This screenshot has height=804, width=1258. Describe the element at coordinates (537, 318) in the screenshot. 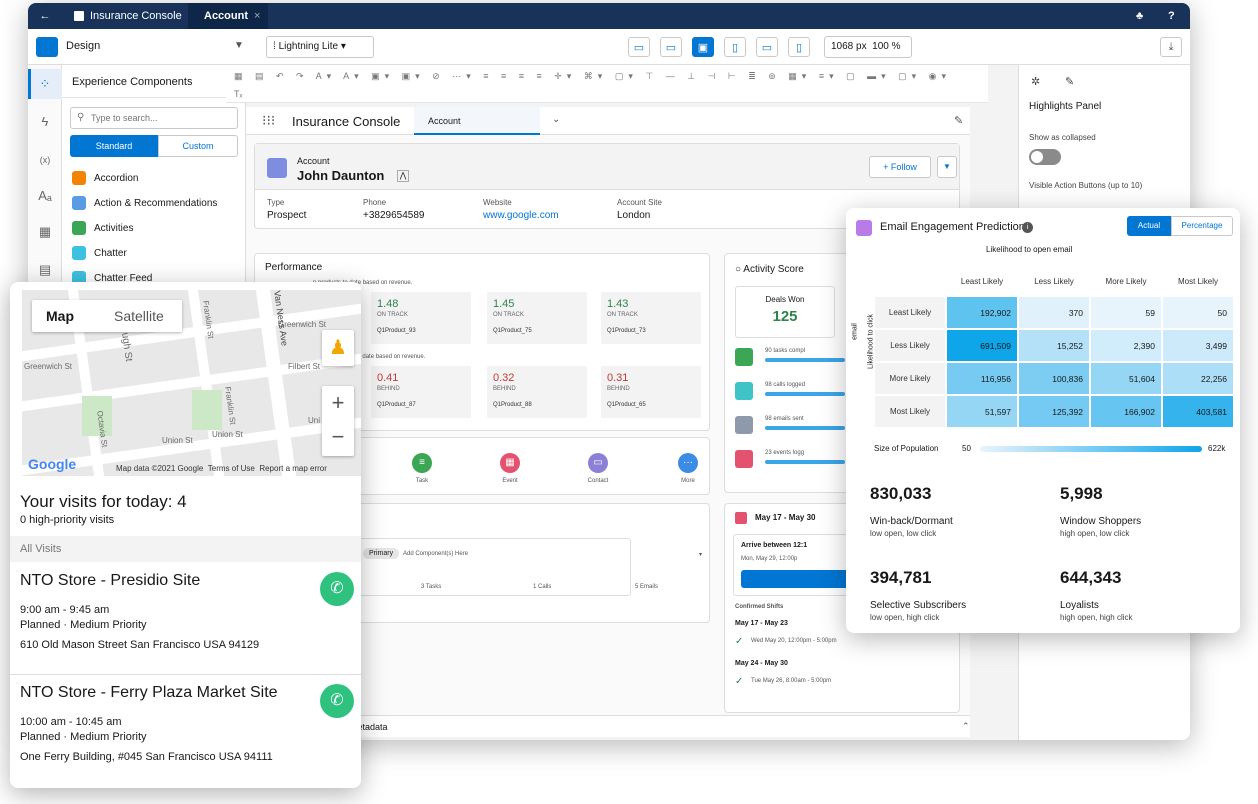

I see `metric-tile: 1.45 ON TRACK Q1Product_75` at that location.